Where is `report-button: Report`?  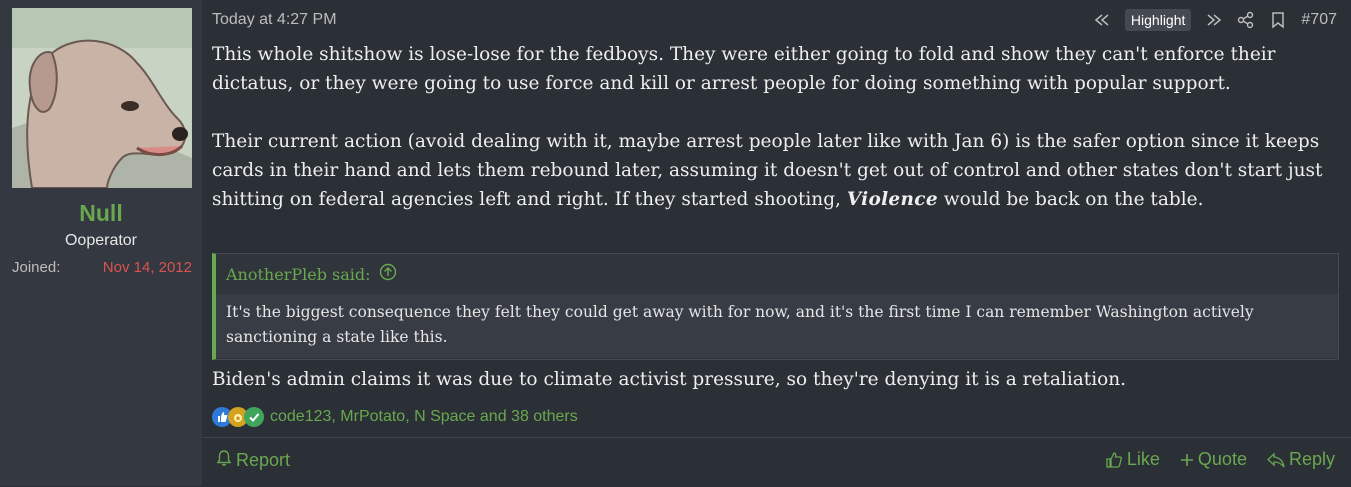 report-button: Report is located at coordinates (253, 460).